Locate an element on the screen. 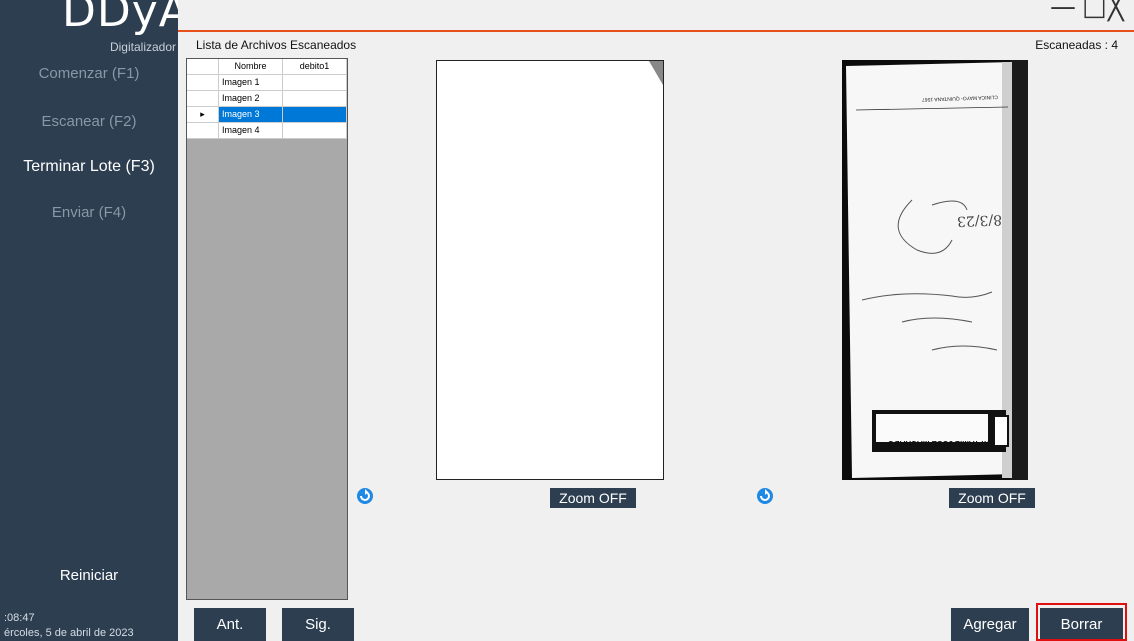  clock: :08:47 is located at coordinates (19, 618).